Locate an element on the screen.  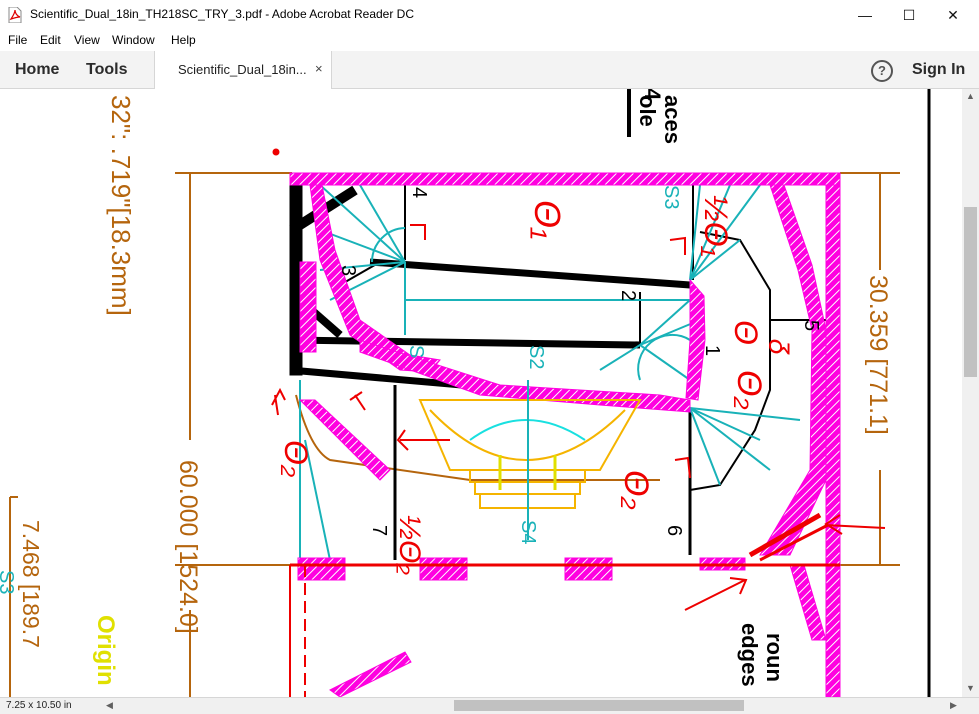
hw-theta-left: Θ₂ is located at coordinates (296, 458).